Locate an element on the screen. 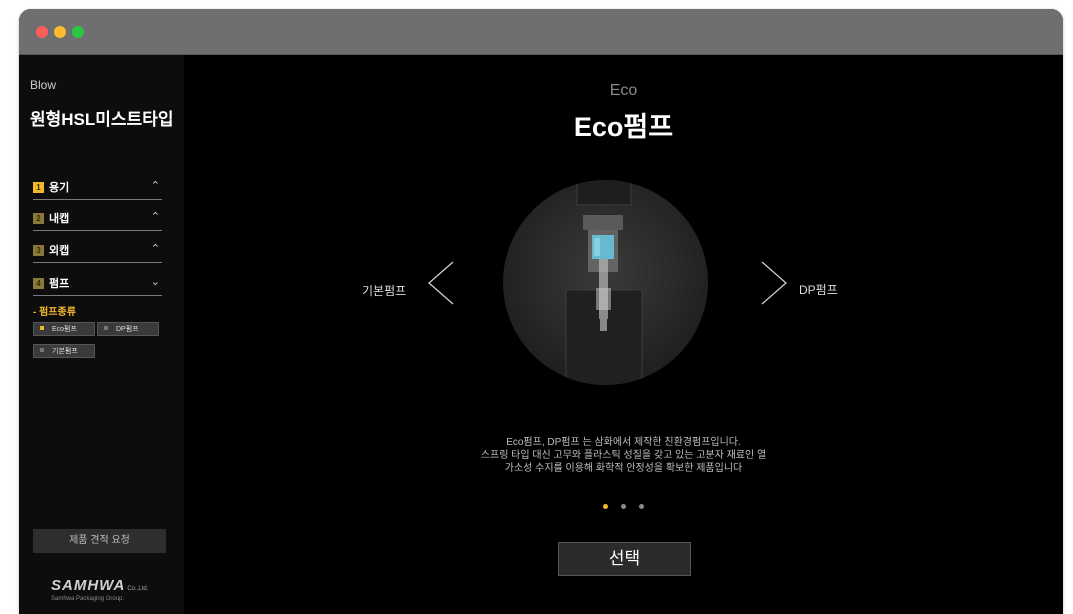 This screenshot has height=614, width=1073. description-line: 가소성 수지를 이용해 화학적 안정성을 확보한 제품입니다 is located at coordinates (623, 468).